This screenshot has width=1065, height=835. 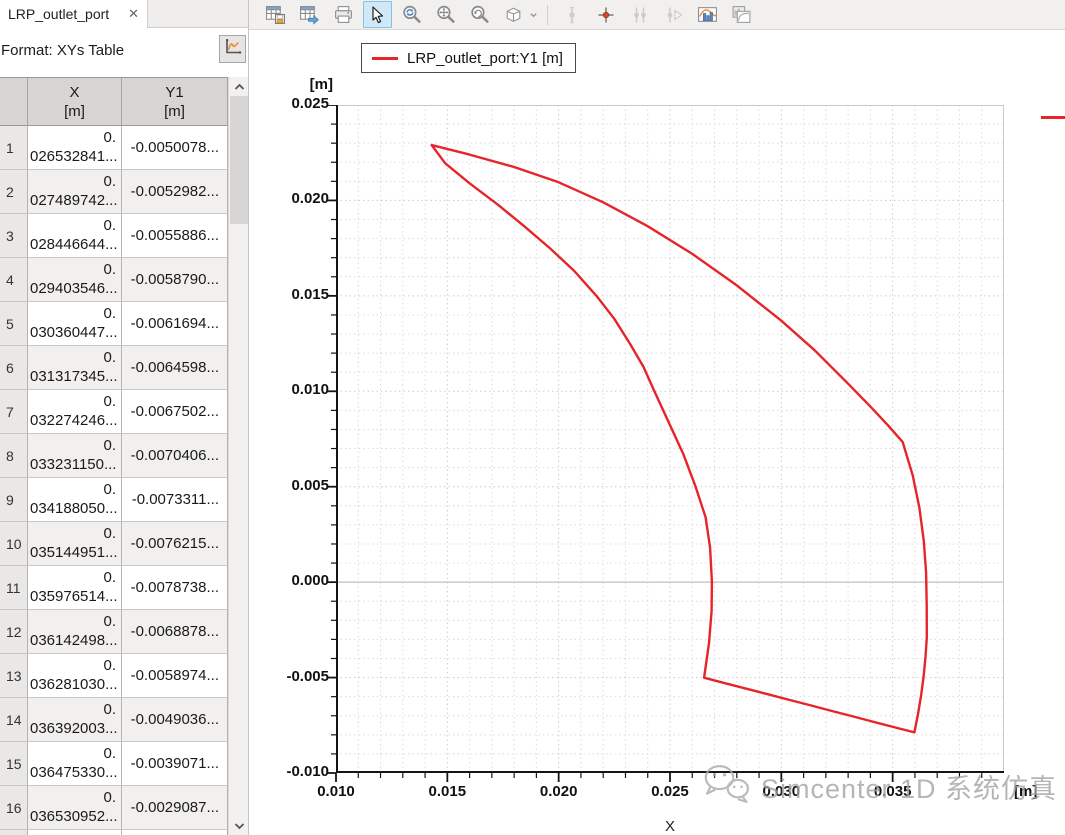 I want to click on table-save-icon, so click(x=275, y=14).